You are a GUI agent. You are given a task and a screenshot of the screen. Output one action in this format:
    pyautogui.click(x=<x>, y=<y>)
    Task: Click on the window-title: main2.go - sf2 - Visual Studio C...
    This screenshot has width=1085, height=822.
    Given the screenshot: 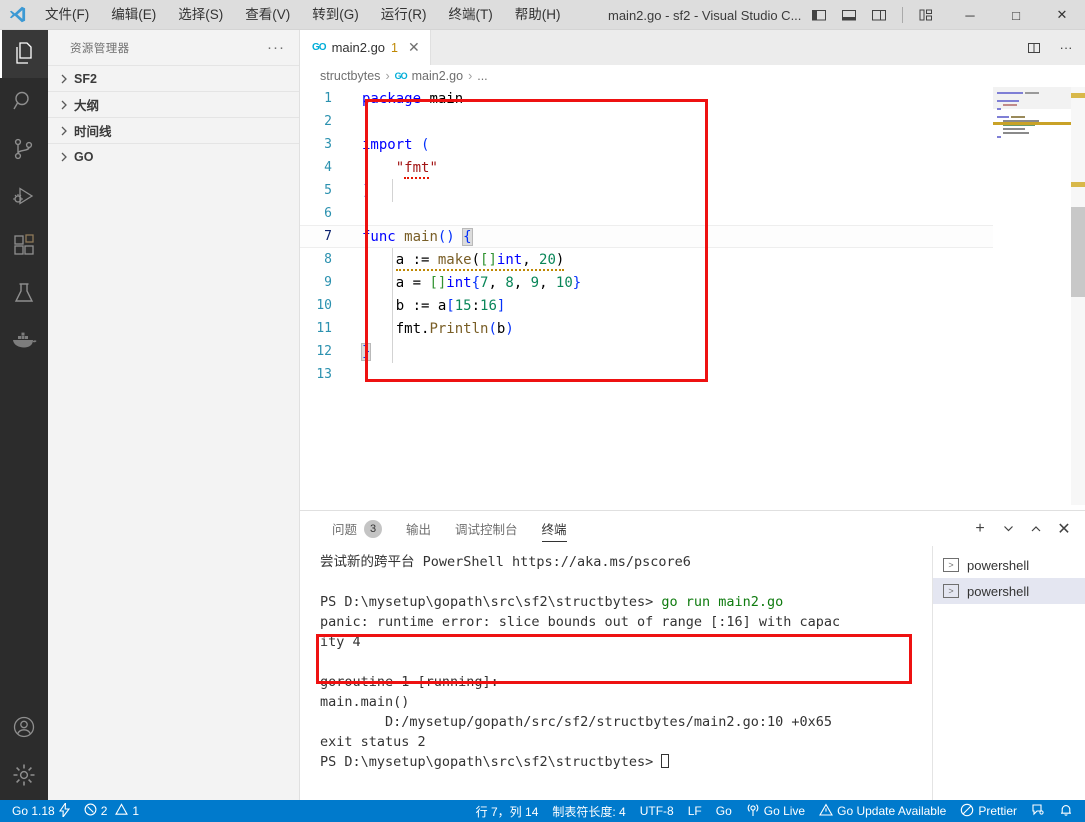 What is the action you would take?
    pyautogui.click(x=705, y=15)
    